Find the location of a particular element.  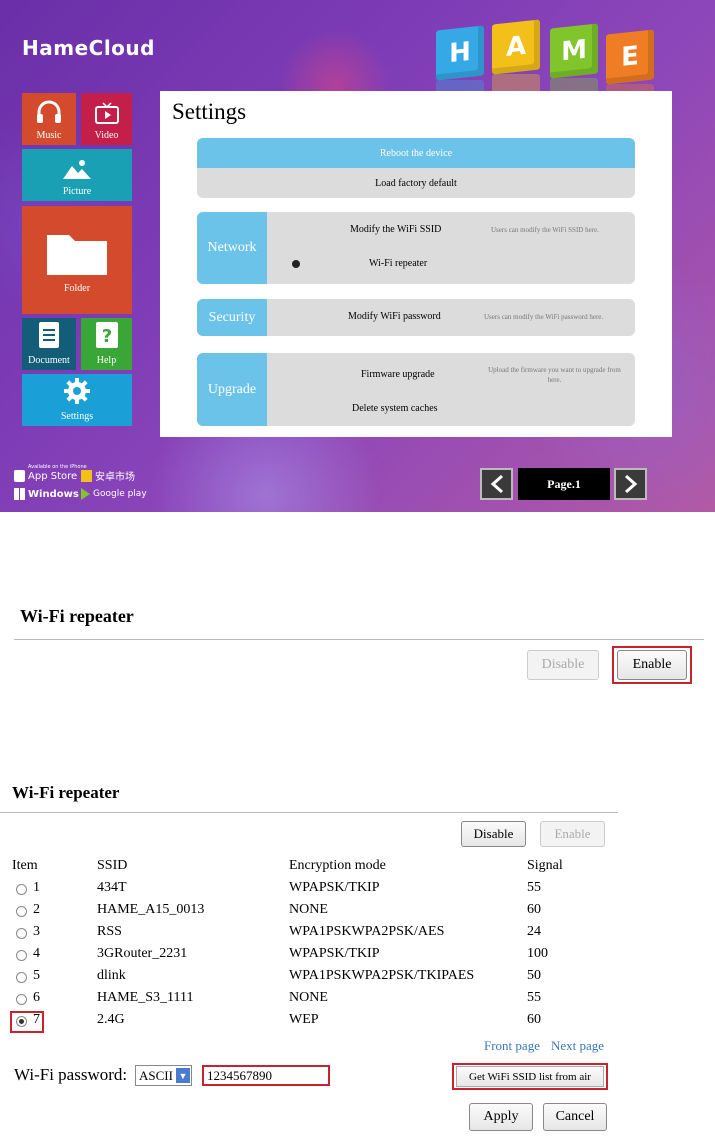

tile-settings: Settings is located at coordinates (77, 400).